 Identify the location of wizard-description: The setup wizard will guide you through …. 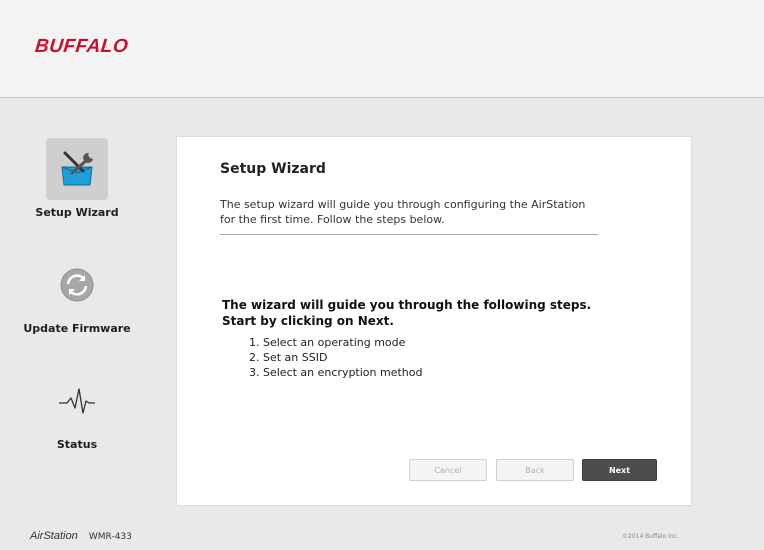
(403, 212).